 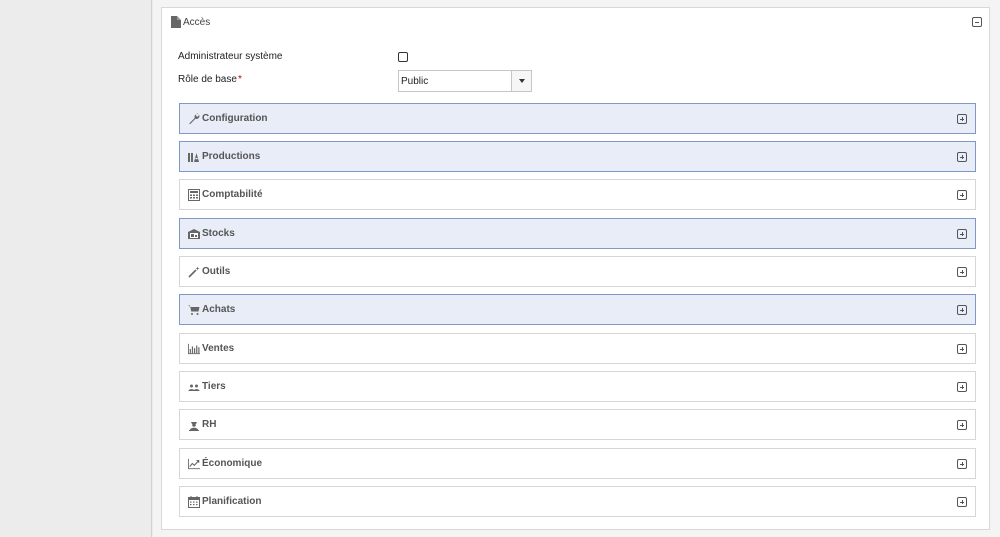 What do you see at coordinates (216, 271) in the screenshot?
I see `section-label: Outils` at bounding box center [216, 271].